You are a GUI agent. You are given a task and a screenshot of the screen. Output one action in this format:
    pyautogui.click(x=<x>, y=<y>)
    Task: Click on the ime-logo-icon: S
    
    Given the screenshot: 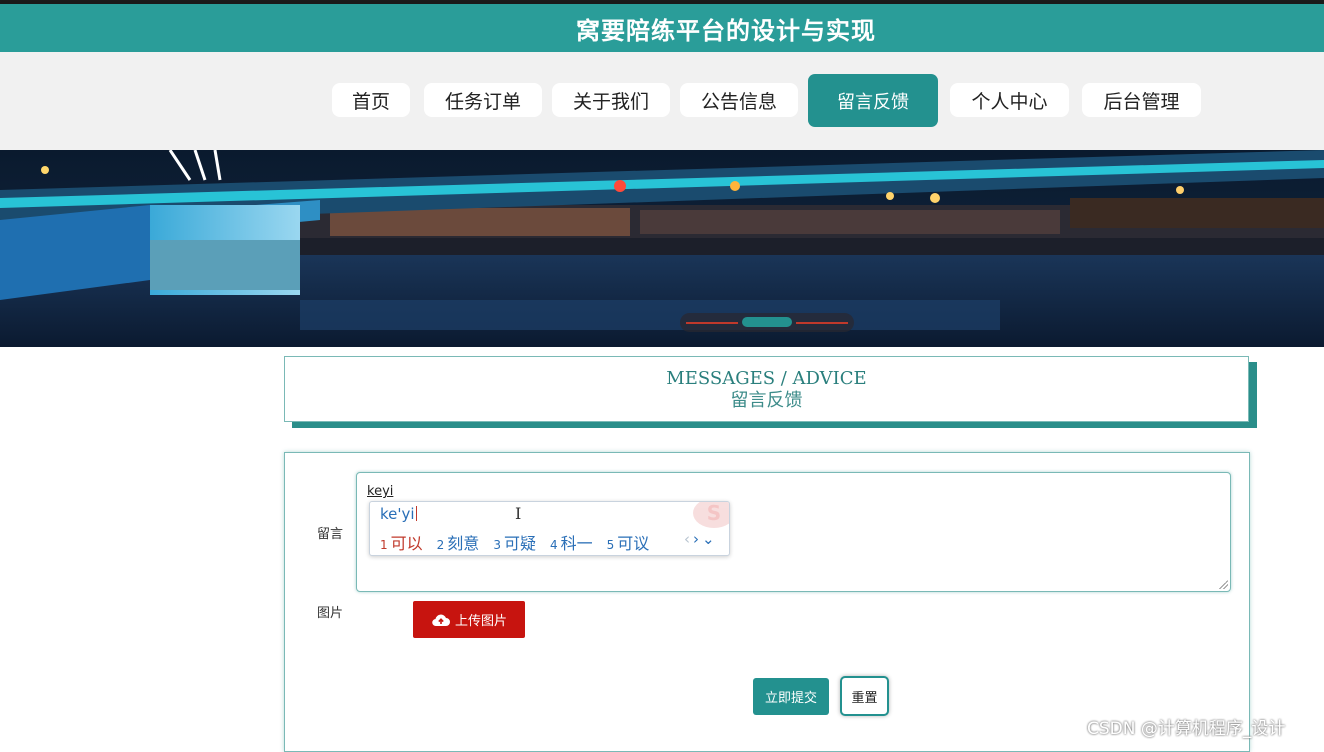 What is the action you would take?
    pyautogui.click(x=711, y=515)
    